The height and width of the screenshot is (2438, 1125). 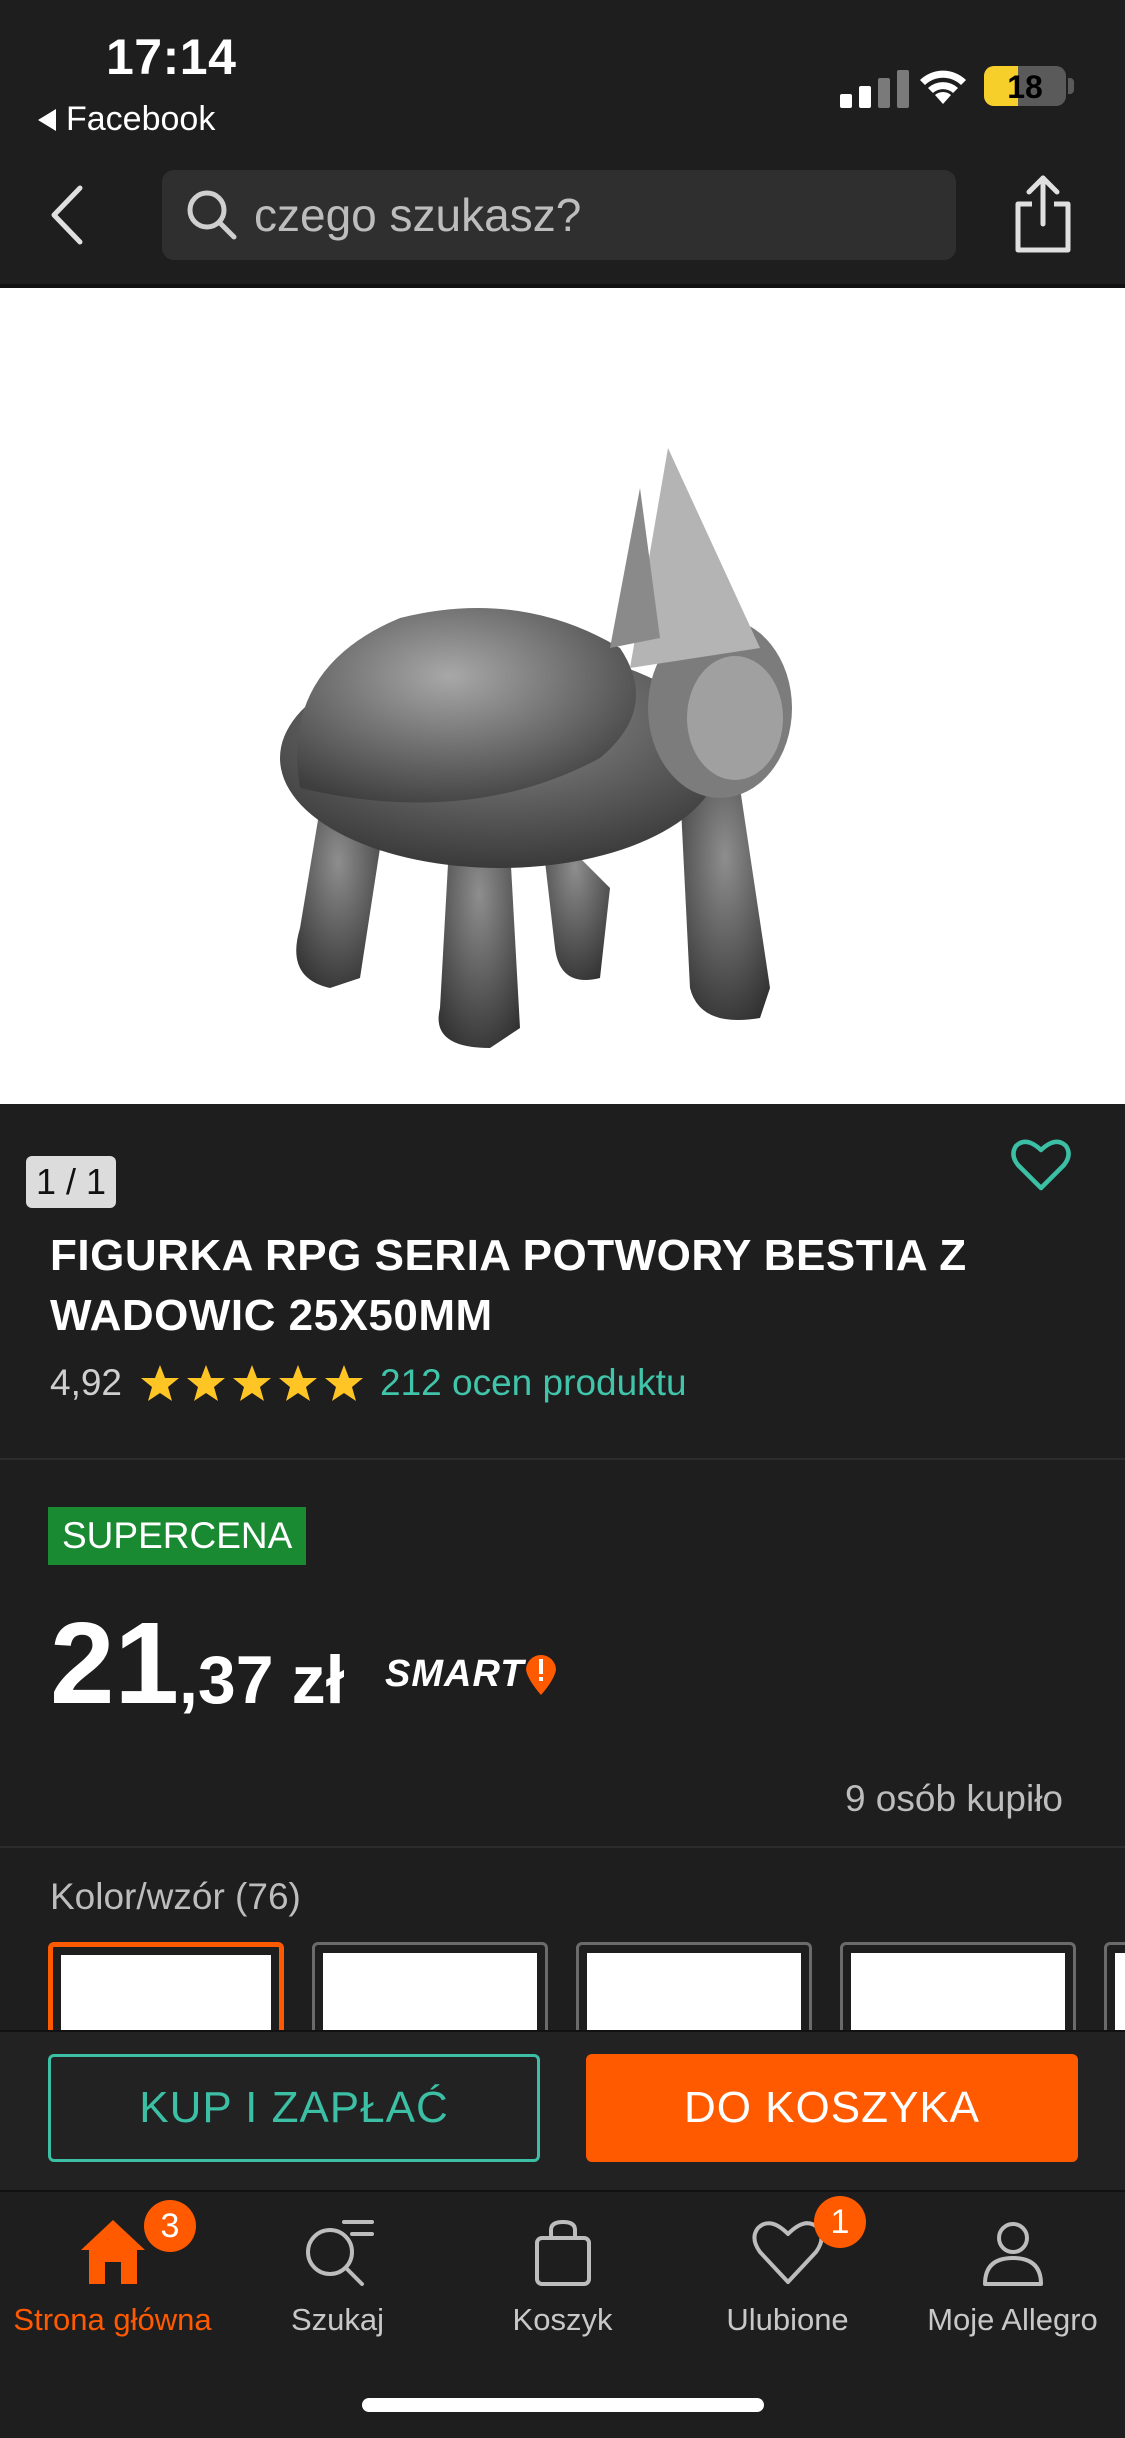 I want to click on price: 21 ,37 zł, so click(x=197, y=1663).